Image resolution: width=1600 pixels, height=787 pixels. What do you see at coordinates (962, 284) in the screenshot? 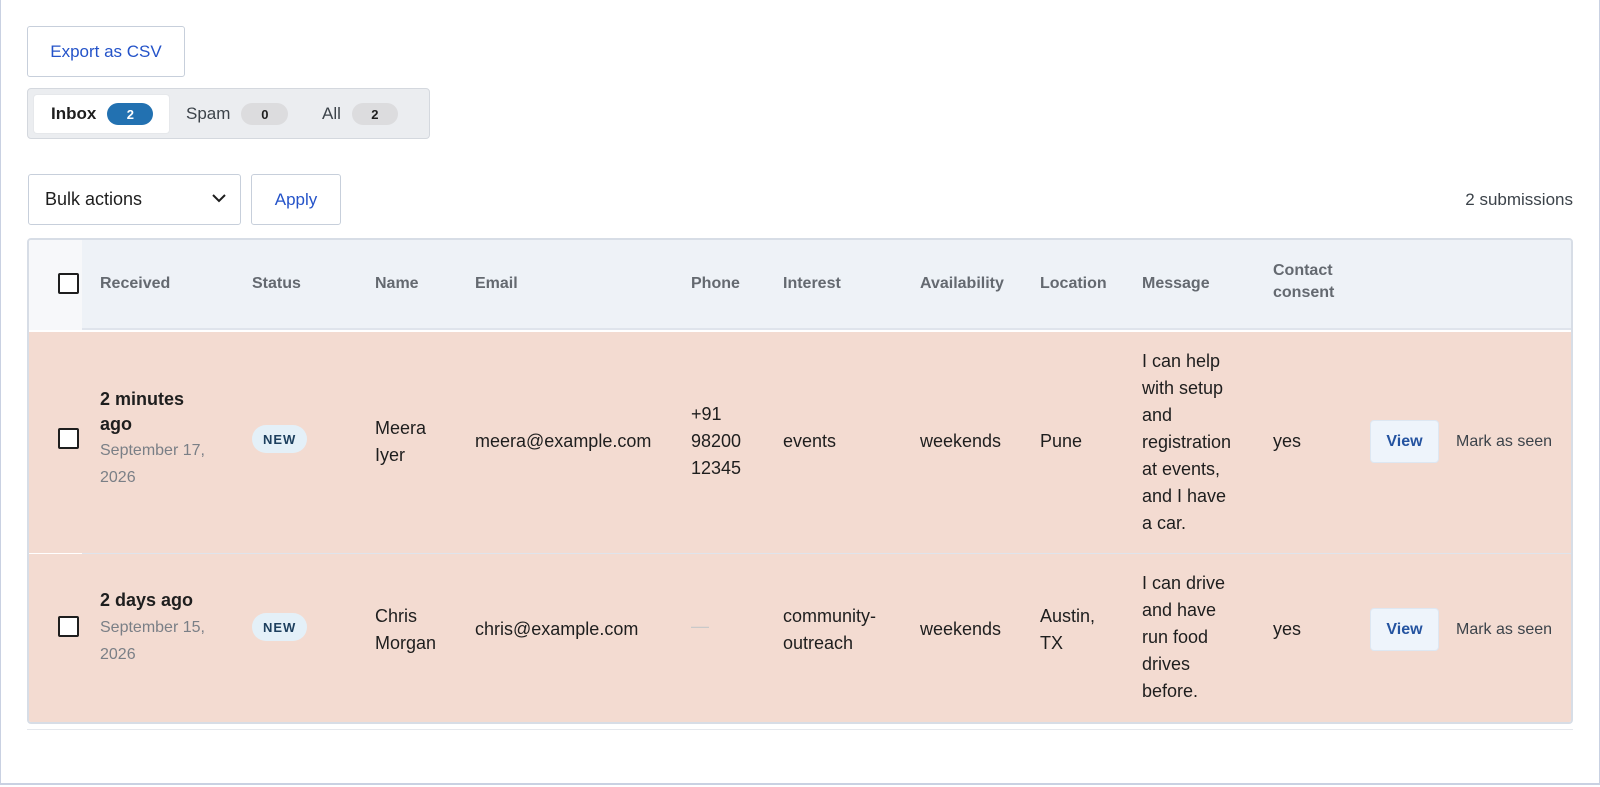
I see `col-availability: Availability` at bounding box center [962, 284].